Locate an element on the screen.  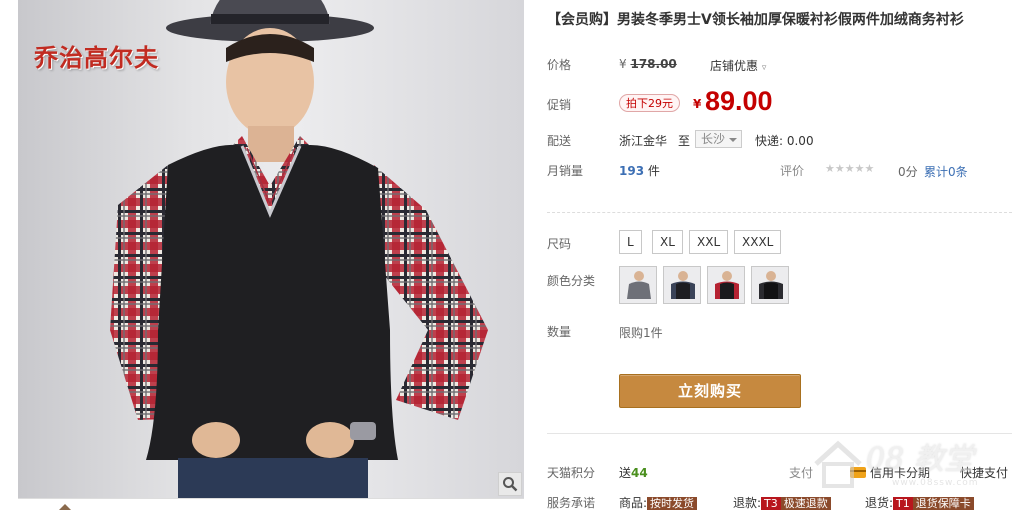
size-option-xxxl: XXXL is located at coordinates (758, 242).